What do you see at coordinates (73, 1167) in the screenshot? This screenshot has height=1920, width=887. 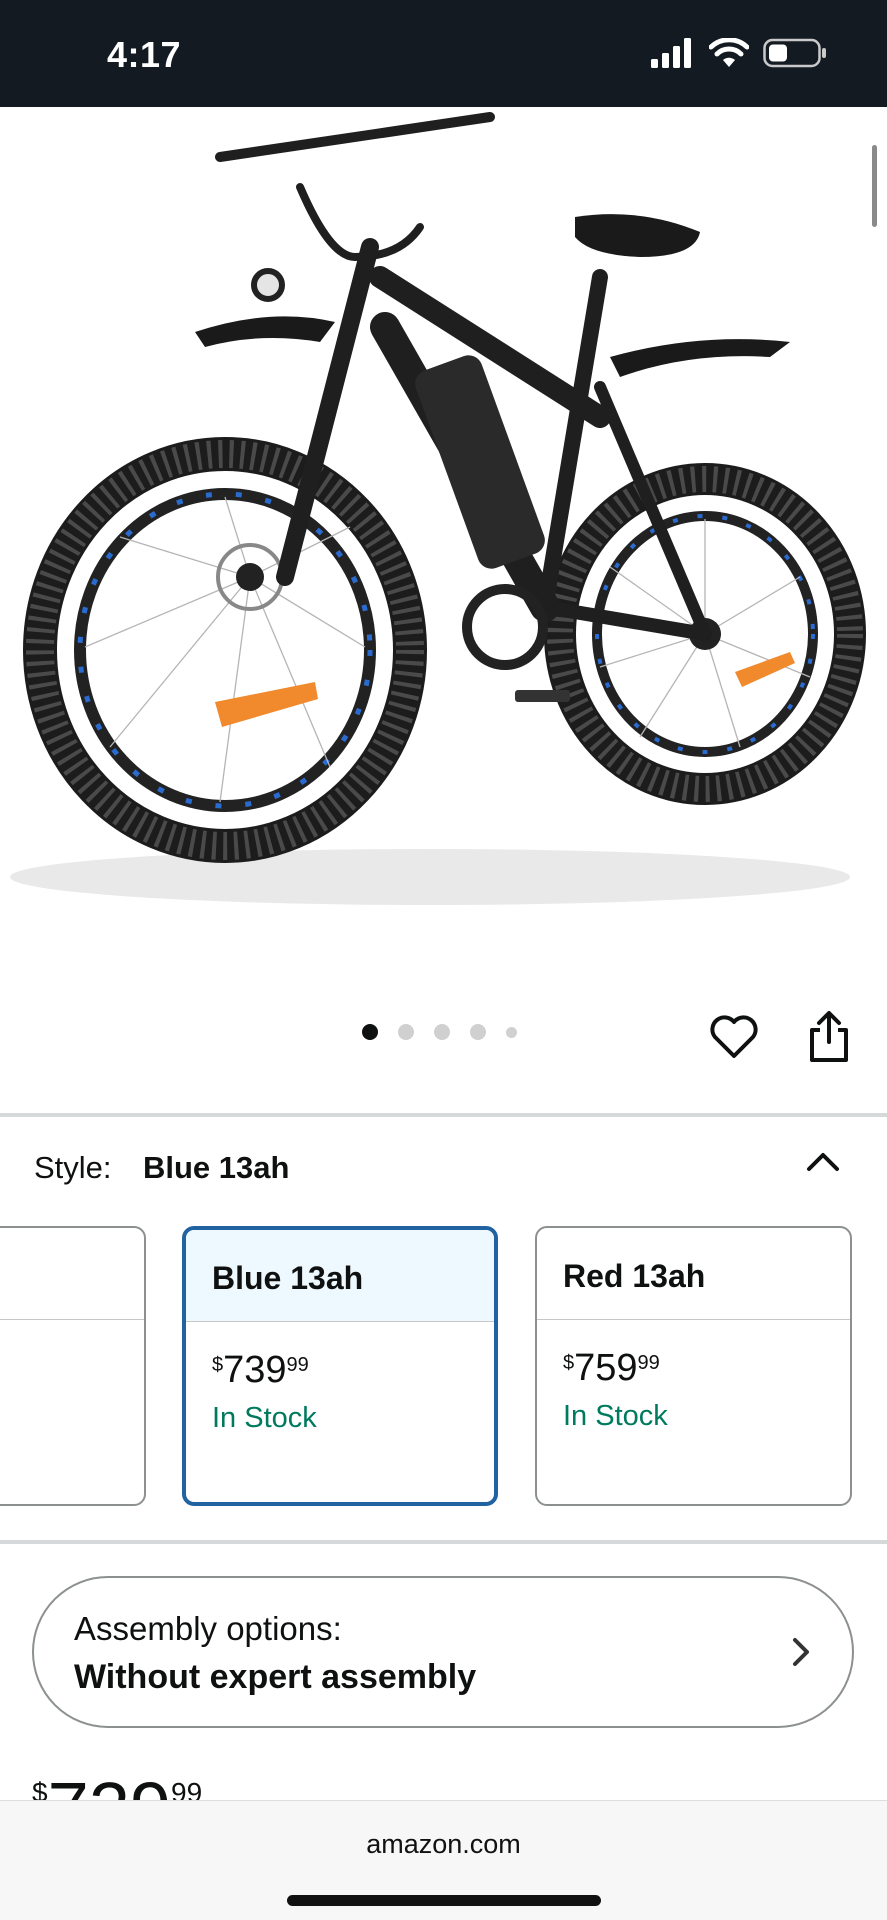 I see `style-label: Style:` at bounding box center [73, 1167].